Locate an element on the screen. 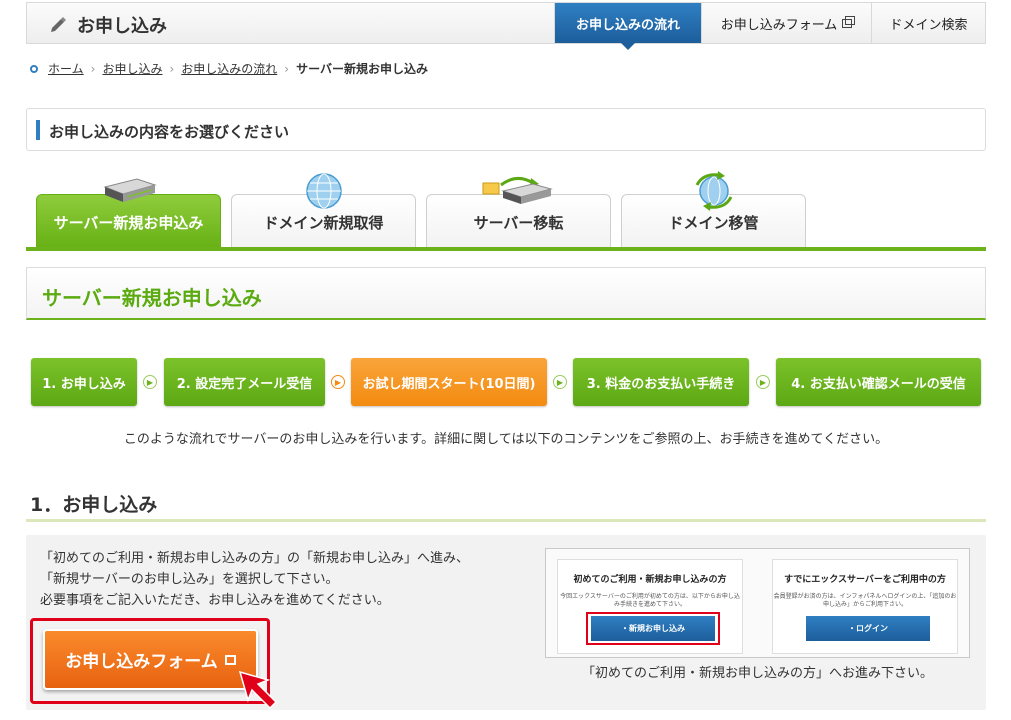  step-mail-label: 2. 設定完了メール受信 is located at coordinates (244, 384).